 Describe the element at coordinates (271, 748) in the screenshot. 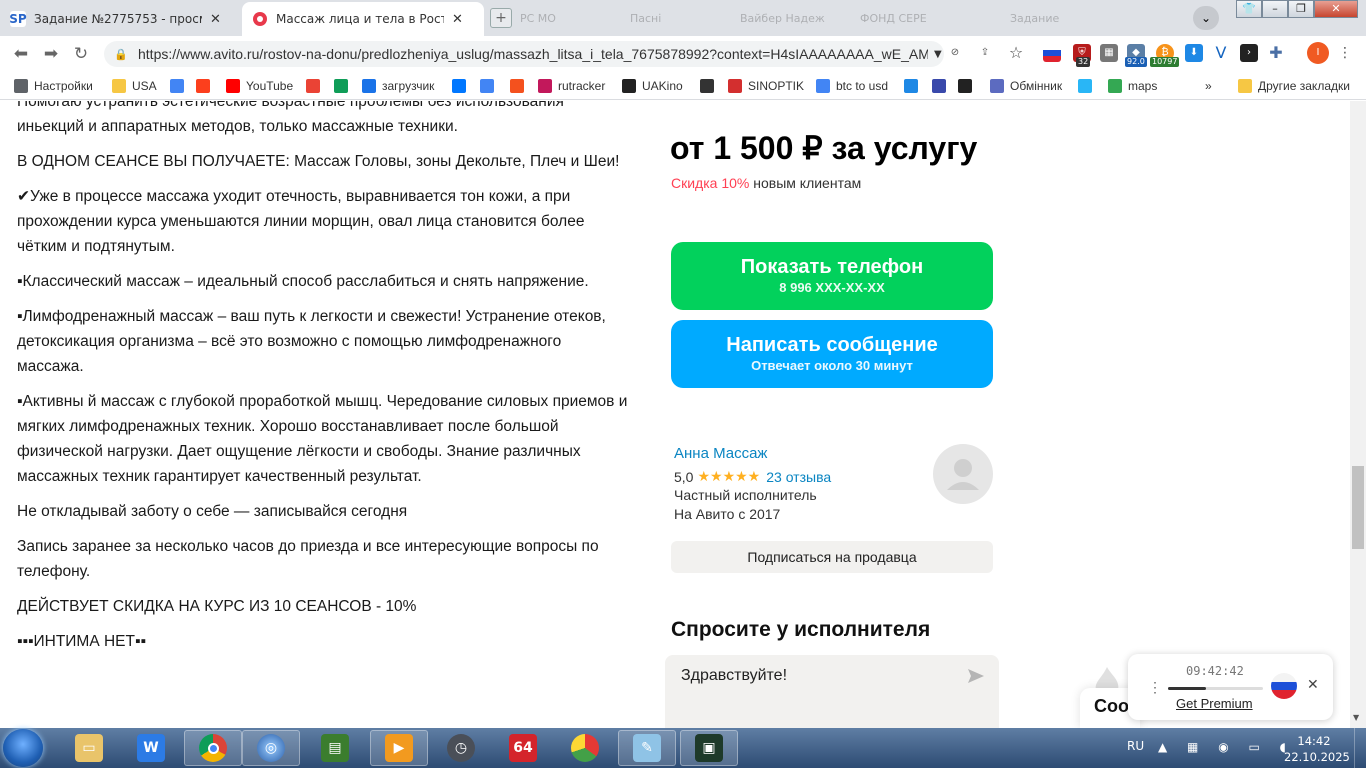

I see `network-taskbar-button: ◎` at that location.